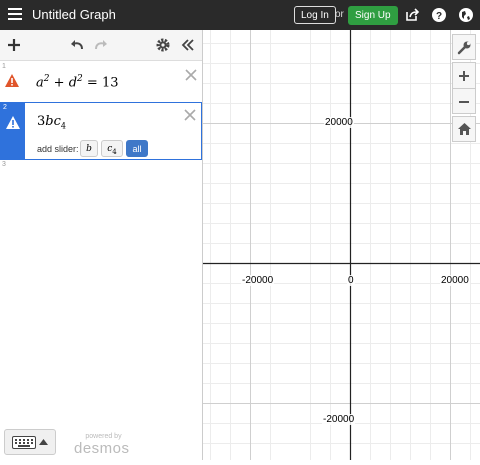 This screenshot has width=480, height=465. I want to click on expression-toolbar, so click(101, 45).